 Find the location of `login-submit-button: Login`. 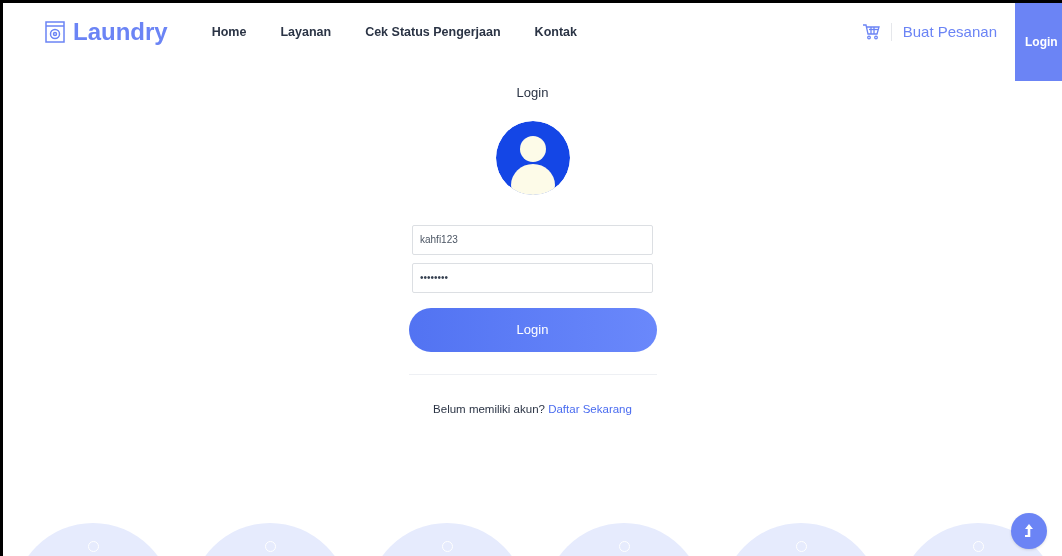

login-submit-button: Login is located at coordinates (532, 329).